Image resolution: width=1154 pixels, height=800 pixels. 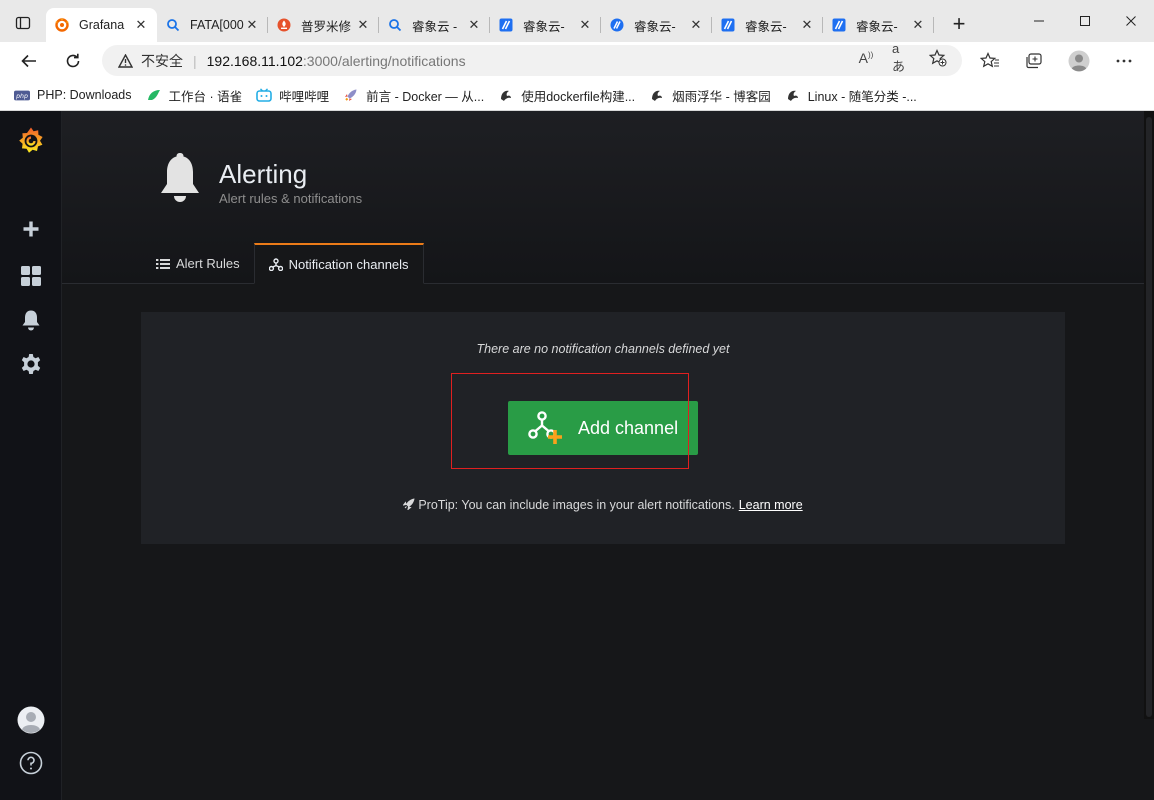 I want to click on grafana-logo-icon, so click(x=31, y=140).